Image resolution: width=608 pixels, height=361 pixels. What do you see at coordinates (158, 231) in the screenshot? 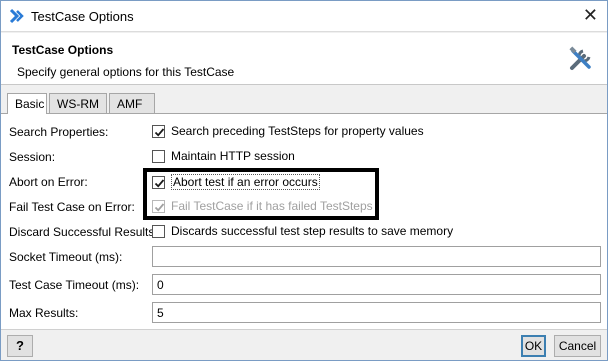
I see `discard-results-checkbox` at bounding box center [158, 231].